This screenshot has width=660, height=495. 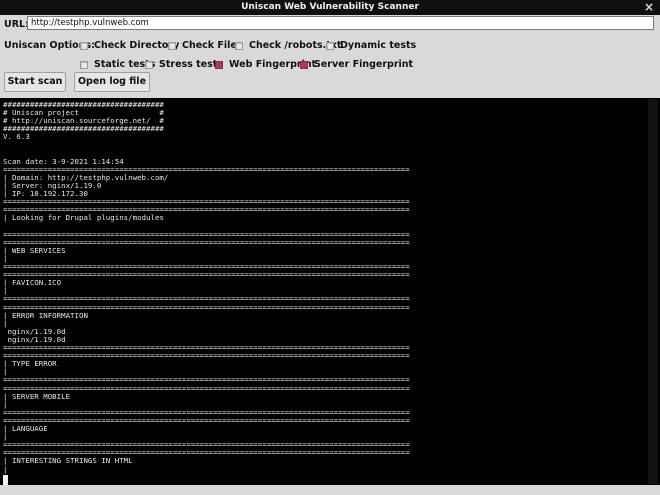 I want to click on option-check-directory: Check Directory, so click(x=129, y=45).